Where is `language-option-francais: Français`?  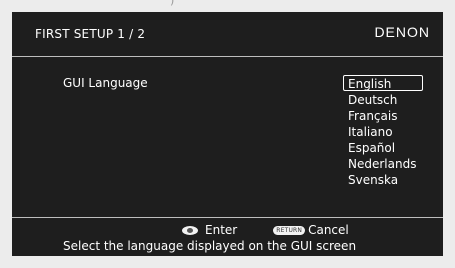 language-option-francais: Français is located at coordinates (383, 115).